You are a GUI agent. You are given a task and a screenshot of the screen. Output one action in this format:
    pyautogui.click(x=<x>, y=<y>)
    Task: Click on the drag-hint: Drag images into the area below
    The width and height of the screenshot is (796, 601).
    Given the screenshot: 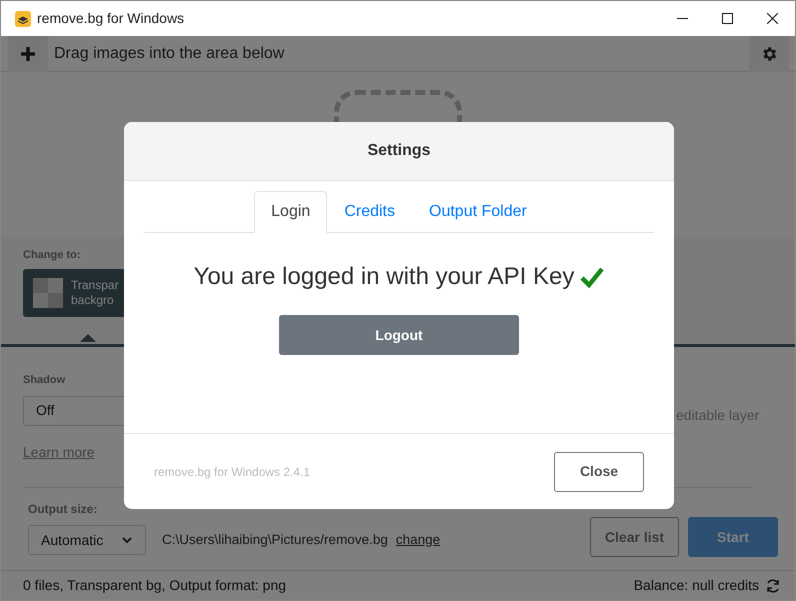 What is the action you would take?
    pyautogui.click(x=169, y=54)
    